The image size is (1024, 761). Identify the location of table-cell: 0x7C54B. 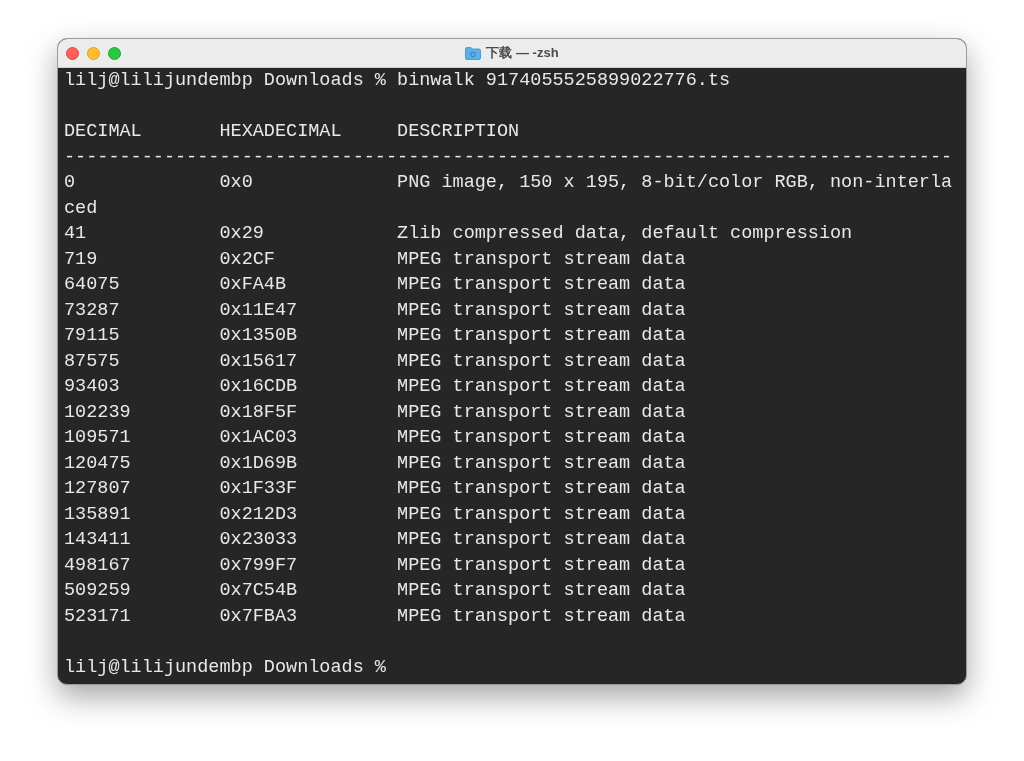
(258, 590).